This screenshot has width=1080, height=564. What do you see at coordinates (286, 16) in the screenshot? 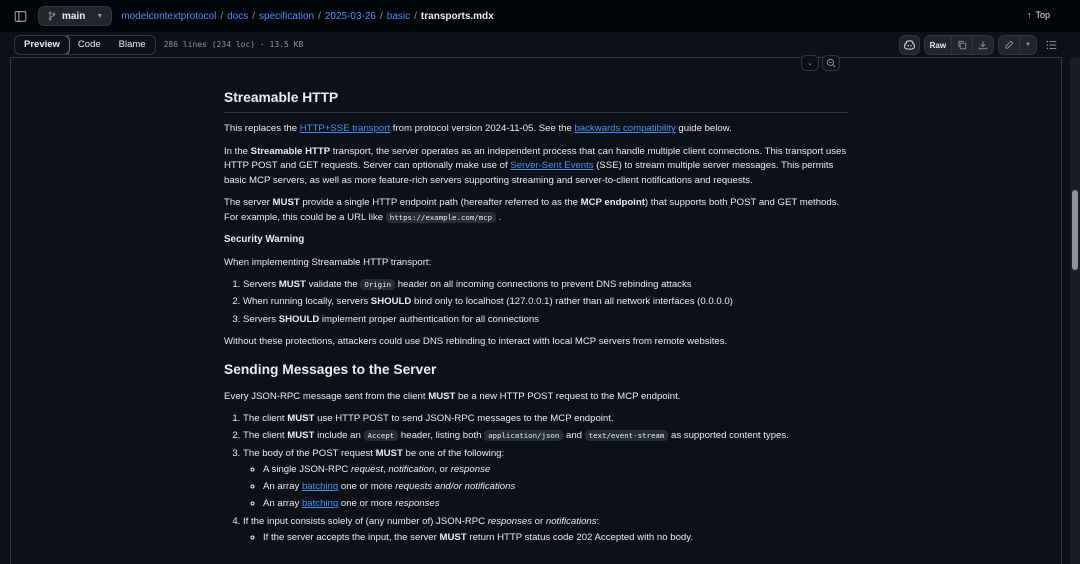
I see `breadcrumb-specification: specification` at bounding box center [286, 16].